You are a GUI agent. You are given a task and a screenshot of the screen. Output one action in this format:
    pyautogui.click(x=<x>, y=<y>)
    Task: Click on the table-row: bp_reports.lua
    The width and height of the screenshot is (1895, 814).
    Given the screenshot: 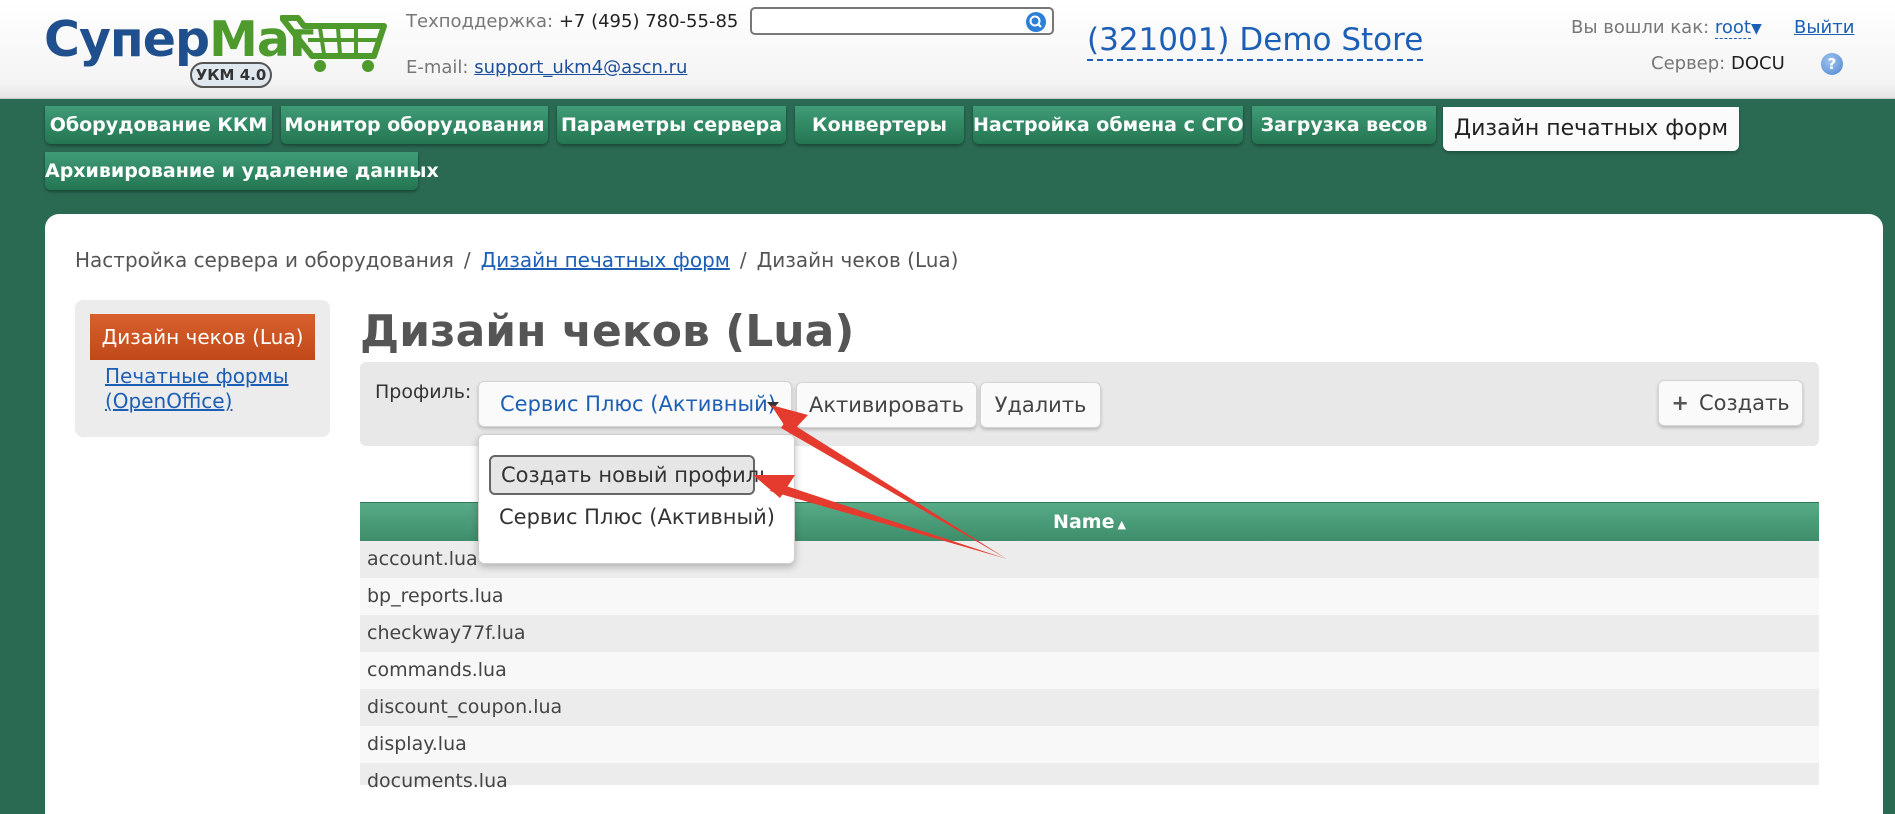 What is the action you would take?
    pyautogui.click(x=1089, y=596)
    